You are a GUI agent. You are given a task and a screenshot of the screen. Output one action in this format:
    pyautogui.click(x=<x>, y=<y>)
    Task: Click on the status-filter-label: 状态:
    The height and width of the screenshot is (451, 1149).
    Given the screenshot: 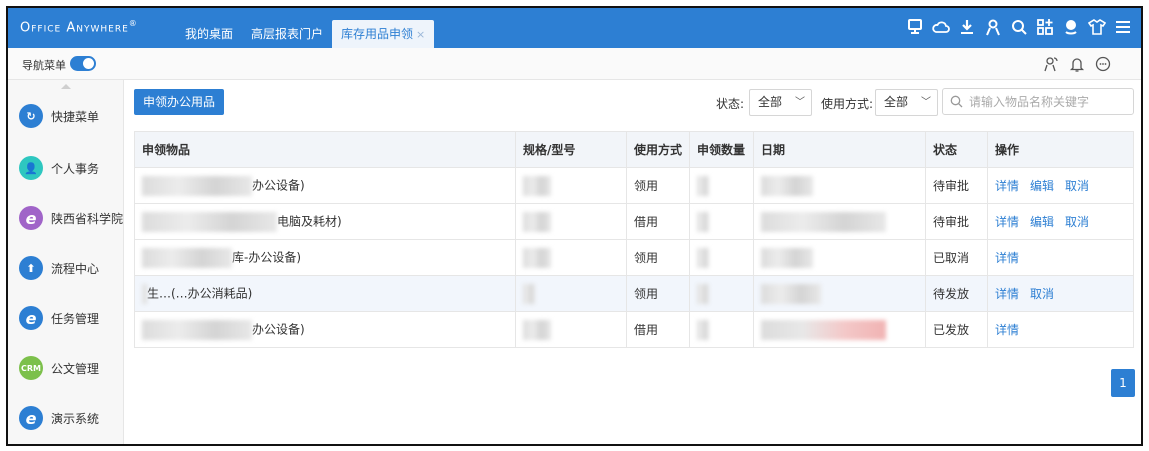 What is the action you would take?
    pyautogui.click(x=730, y=104)
    